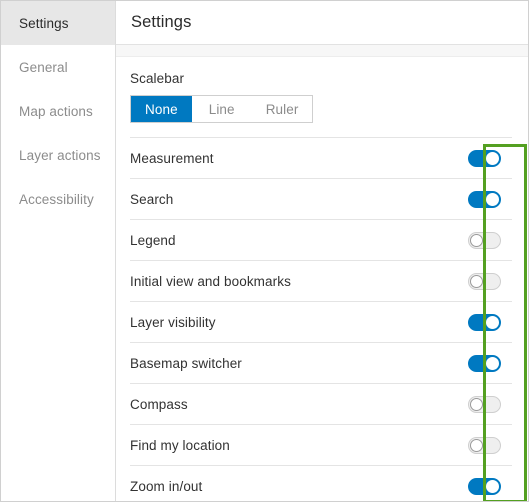 The image size is (529, 502). I want to click on scalebar-option-label: Line, so click(221, 109).